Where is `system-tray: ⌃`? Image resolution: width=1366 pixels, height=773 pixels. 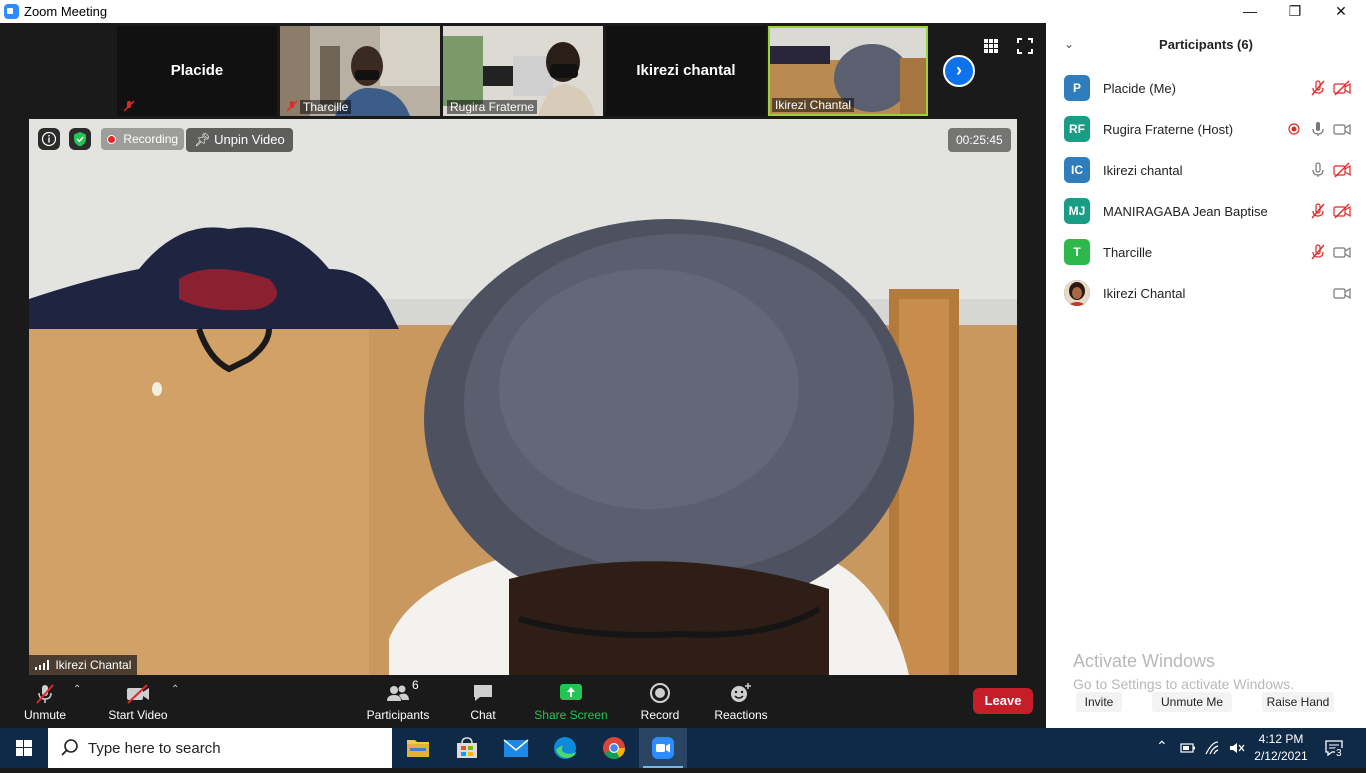 system-tray: ⌃ is located at coordinates (1201, 748).